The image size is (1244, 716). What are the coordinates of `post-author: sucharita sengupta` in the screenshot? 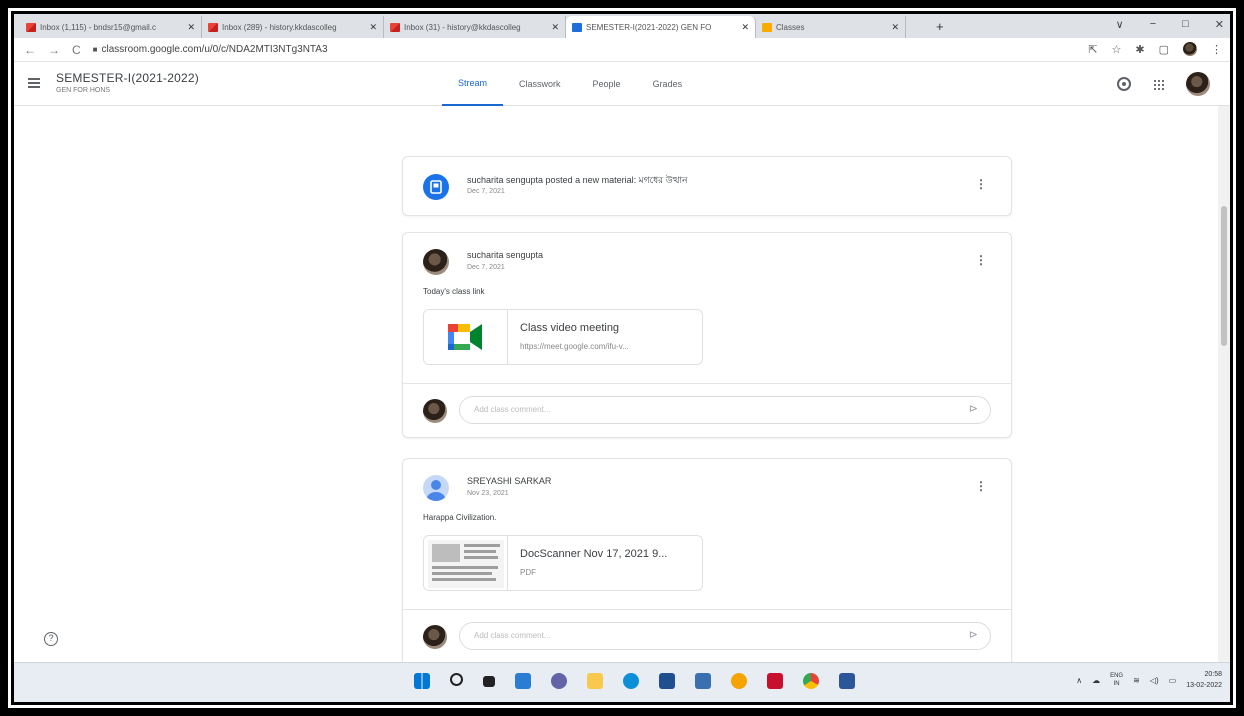 It's located at (505, 255).